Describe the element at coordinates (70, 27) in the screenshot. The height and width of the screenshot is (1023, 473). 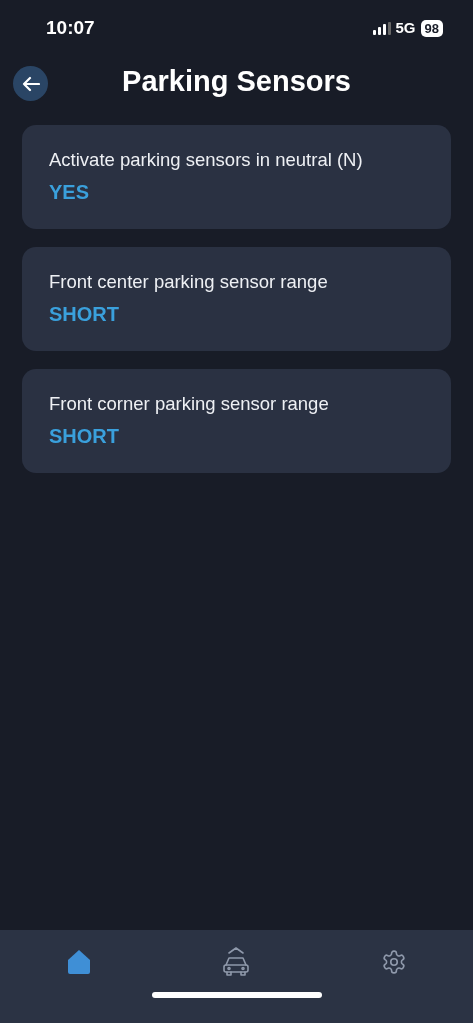
I see `status-time: 10:07` at that location.